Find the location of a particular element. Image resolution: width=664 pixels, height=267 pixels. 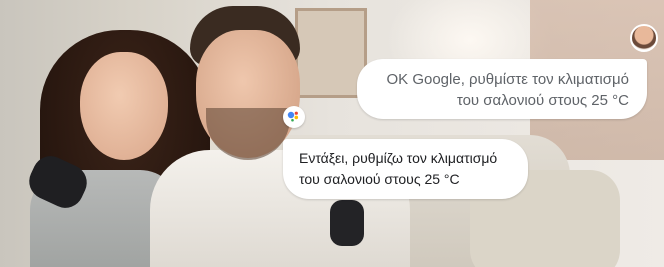

woman-face is located at coordinates (124, 106).